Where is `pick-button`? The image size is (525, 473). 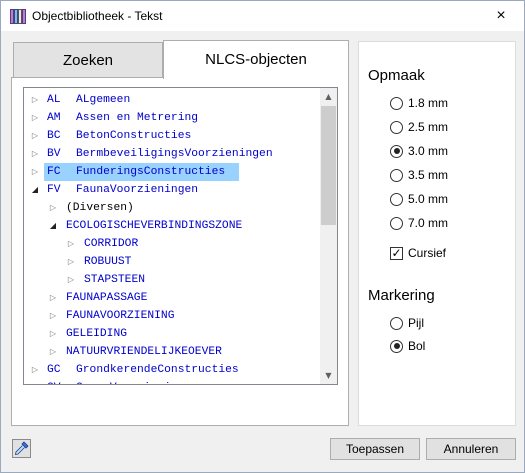
pick-button is located at coordinates (21, 448).